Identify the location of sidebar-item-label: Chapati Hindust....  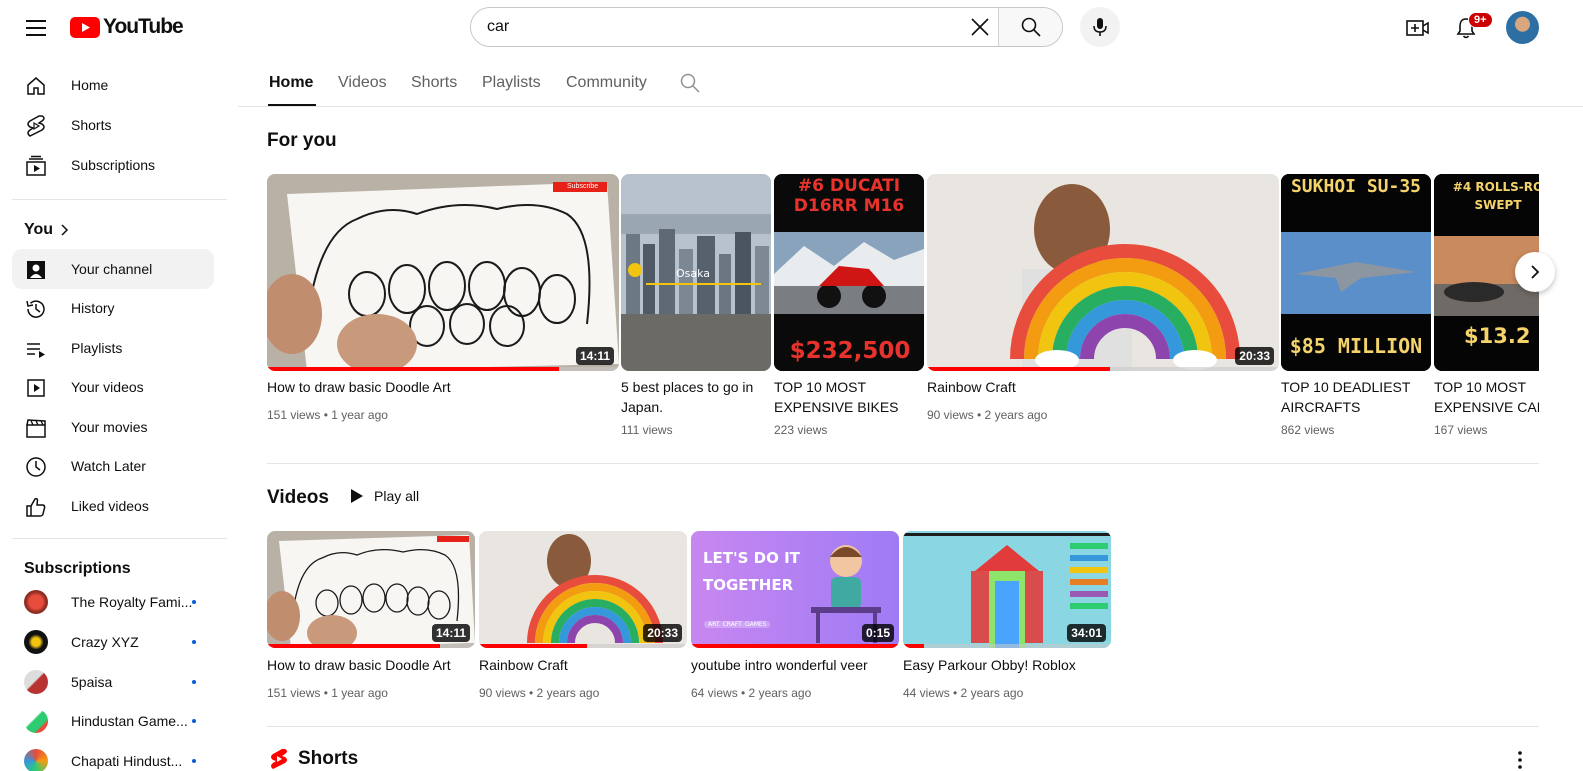
(127, 761).